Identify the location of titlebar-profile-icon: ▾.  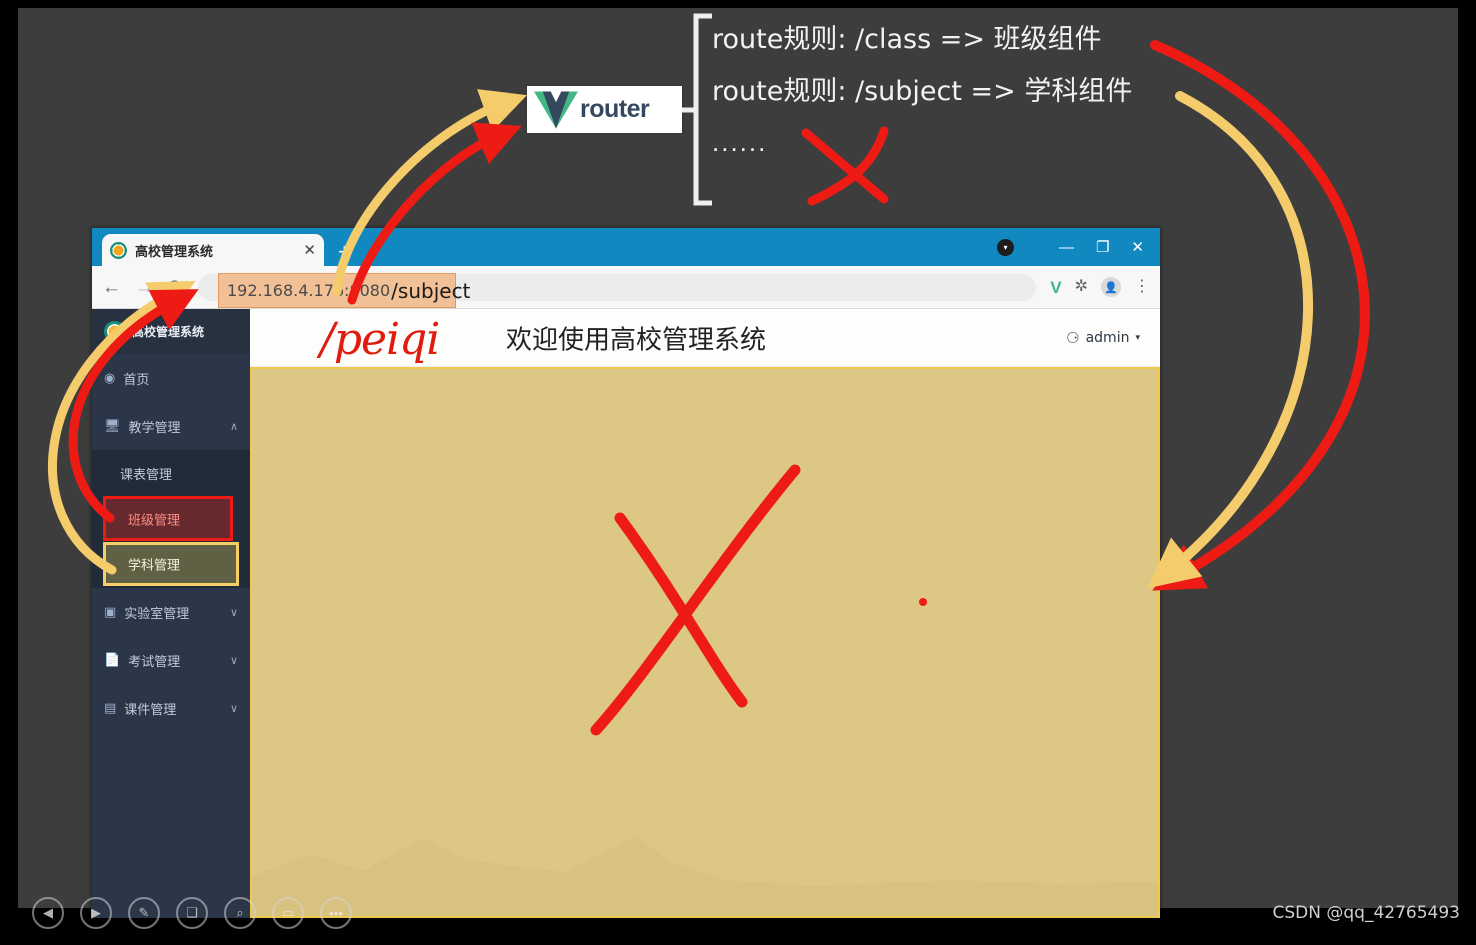
(1005, 247).